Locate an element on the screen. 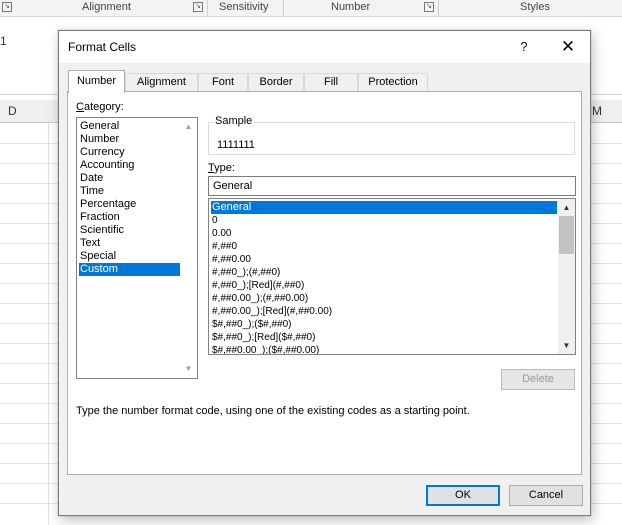 The image size is (622, 525). category-item-special: Special is located at coordinates (129, 256).